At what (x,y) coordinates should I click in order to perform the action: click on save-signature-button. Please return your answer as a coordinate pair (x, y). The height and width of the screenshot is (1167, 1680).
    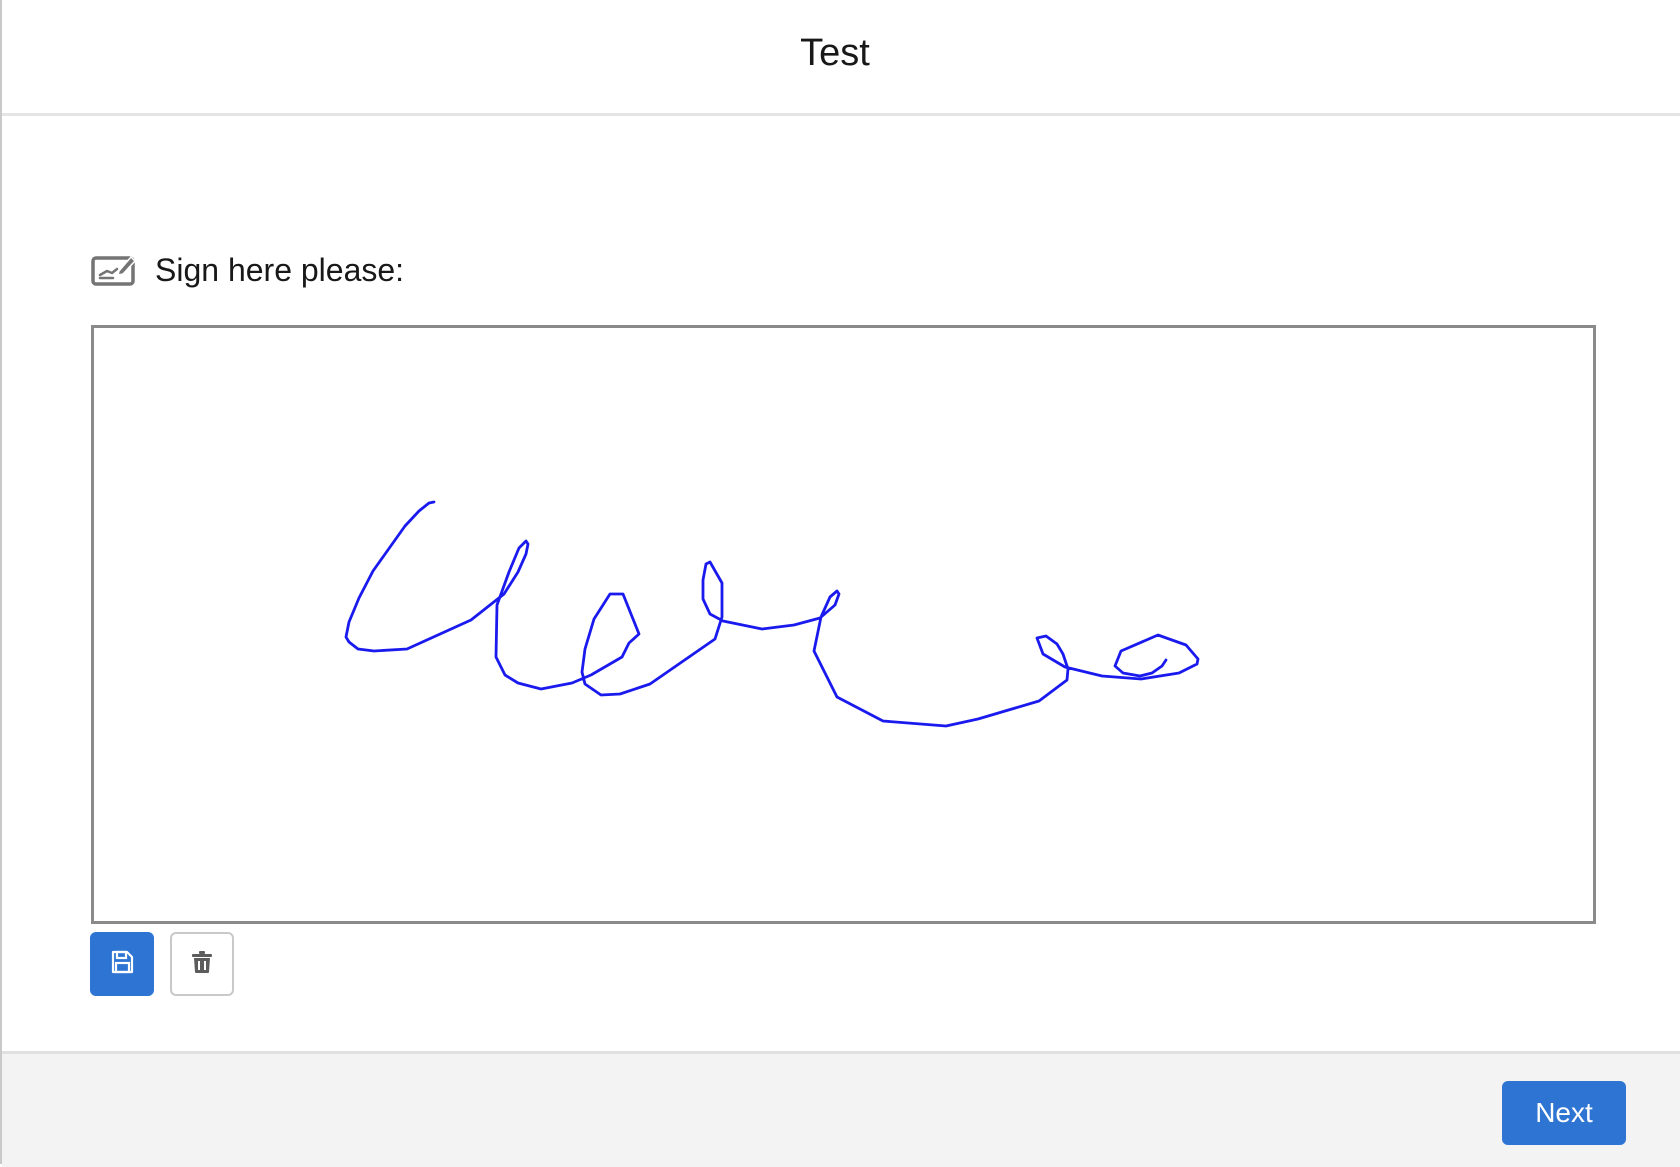
    Looking at the image, I should click on (122, 964).